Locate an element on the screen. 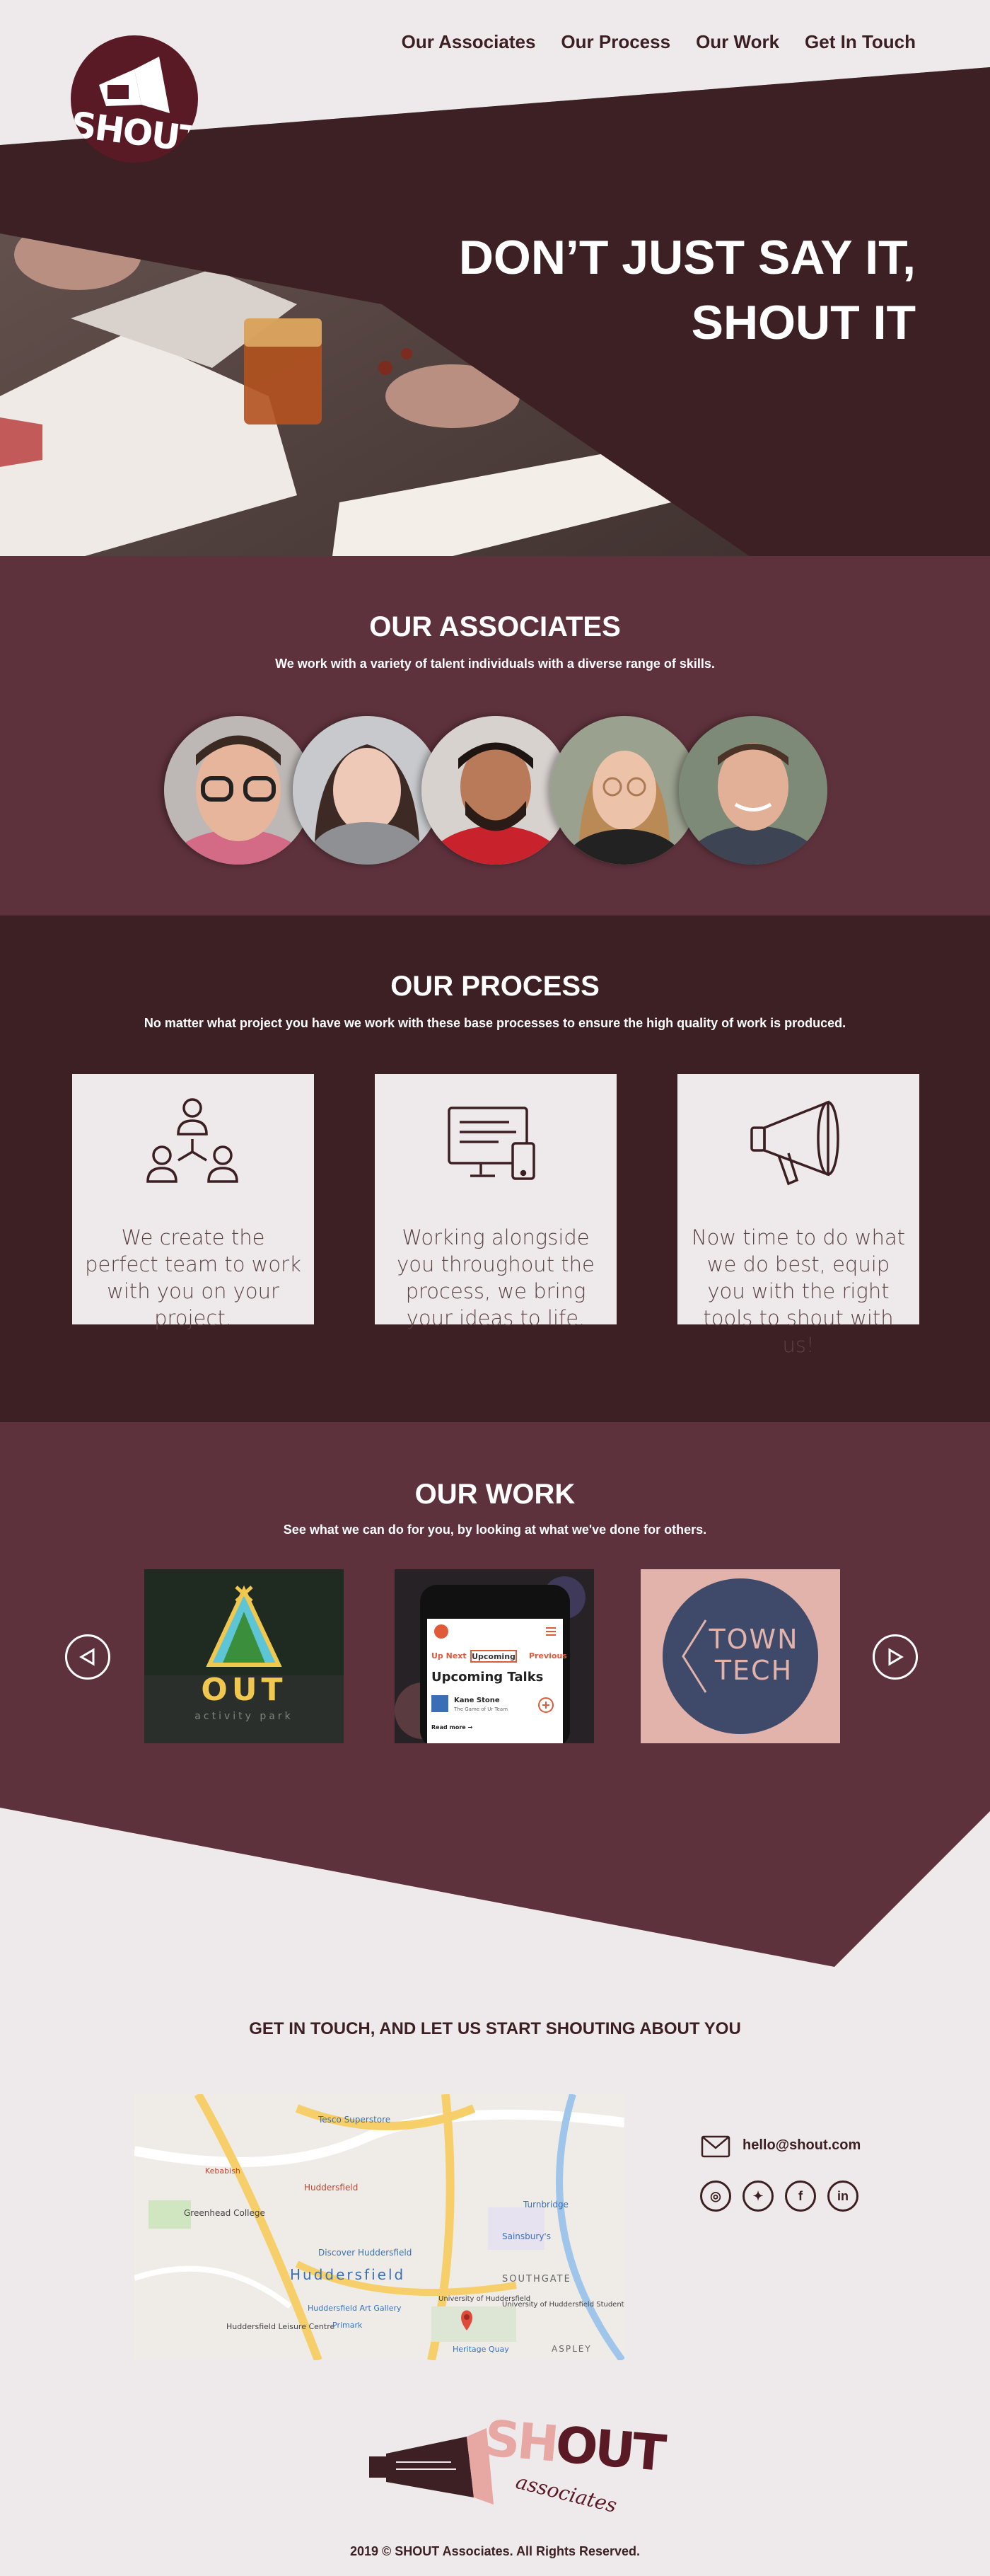 The width and height of the screenshot is (990, 2576). footer-logo: SHOUT associates is located at coordinates (516, 2467).